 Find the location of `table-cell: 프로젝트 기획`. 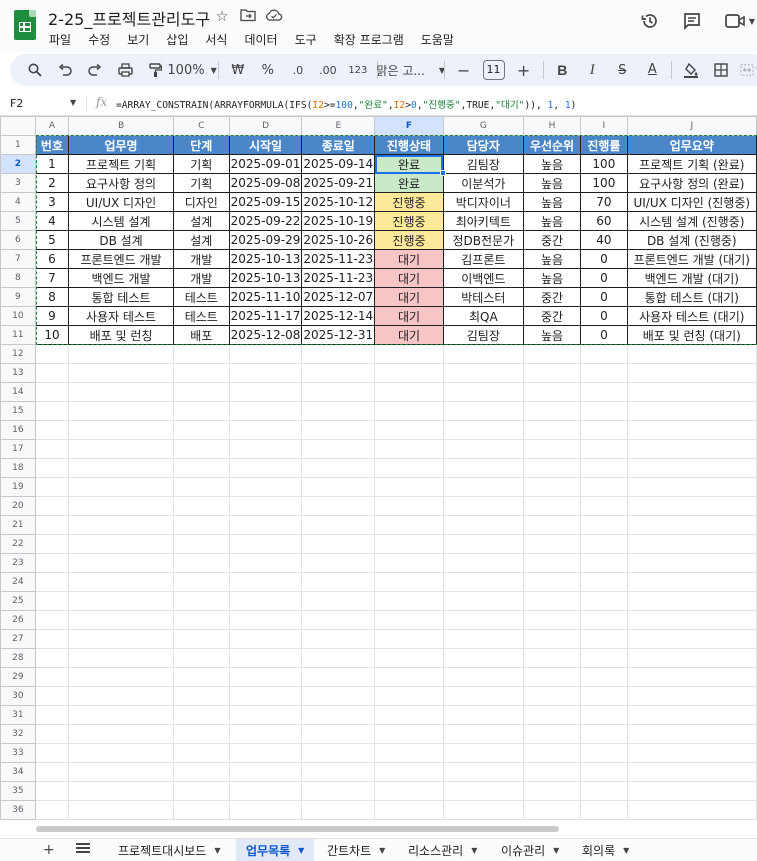

table-cell: 프로젝트 기획 is located at coordinates (121, 164).